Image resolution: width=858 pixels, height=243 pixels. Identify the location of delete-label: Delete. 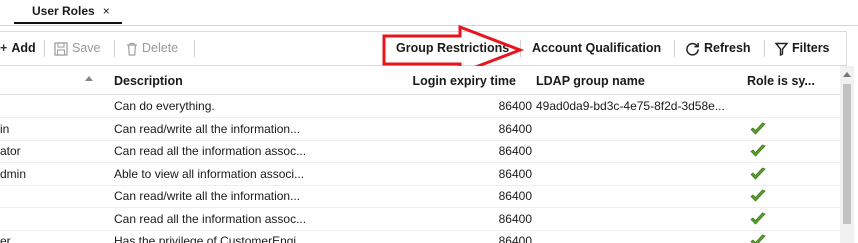
(160, 48).